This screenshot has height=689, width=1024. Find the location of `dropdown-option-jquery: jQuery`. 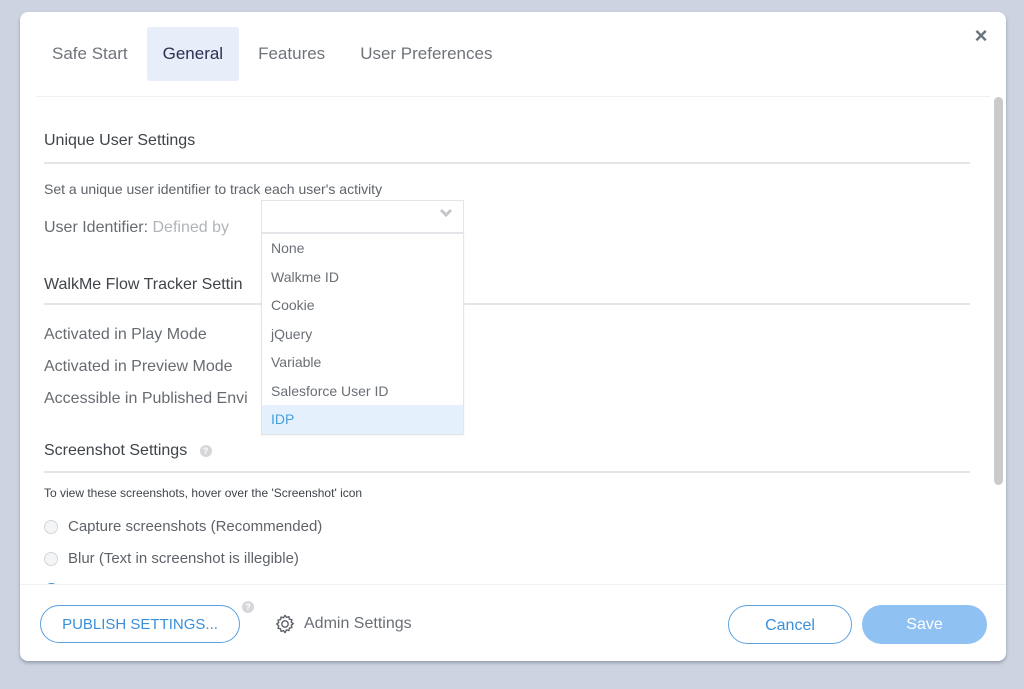

dropdown-option-jquery: jQuery is located at coordinates (362, 334).